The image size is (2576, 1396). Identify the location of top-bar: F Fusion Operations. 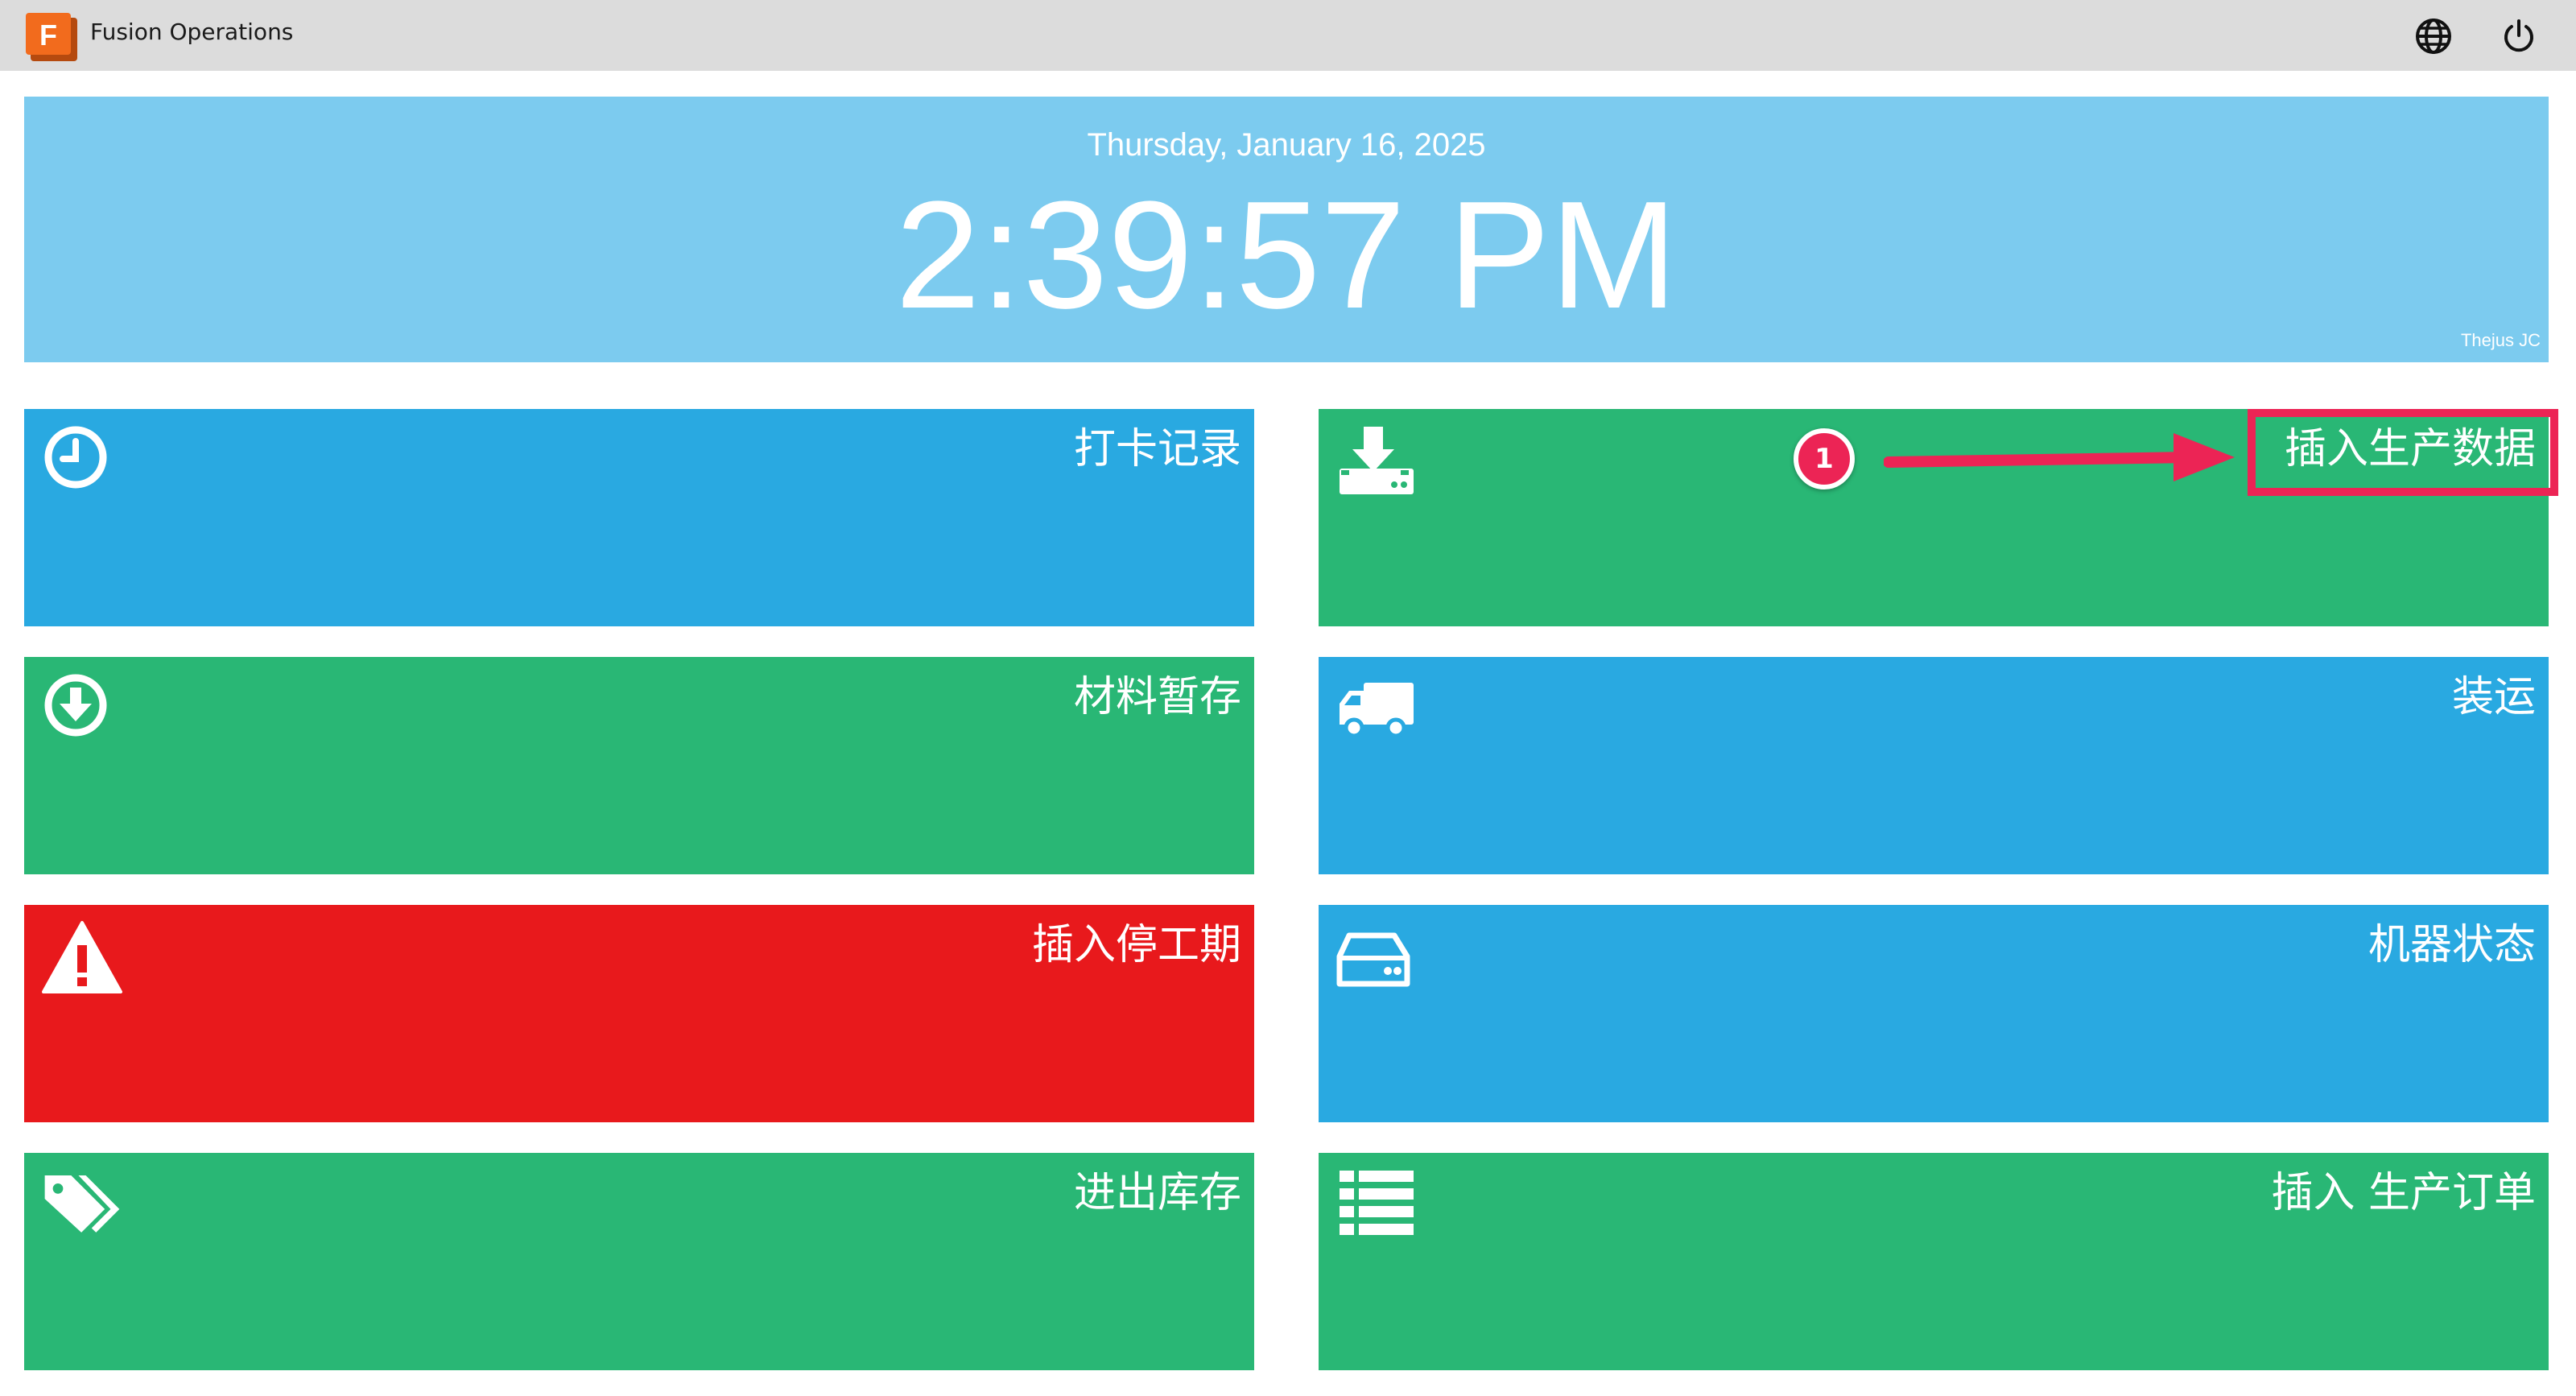
(1288, 35).